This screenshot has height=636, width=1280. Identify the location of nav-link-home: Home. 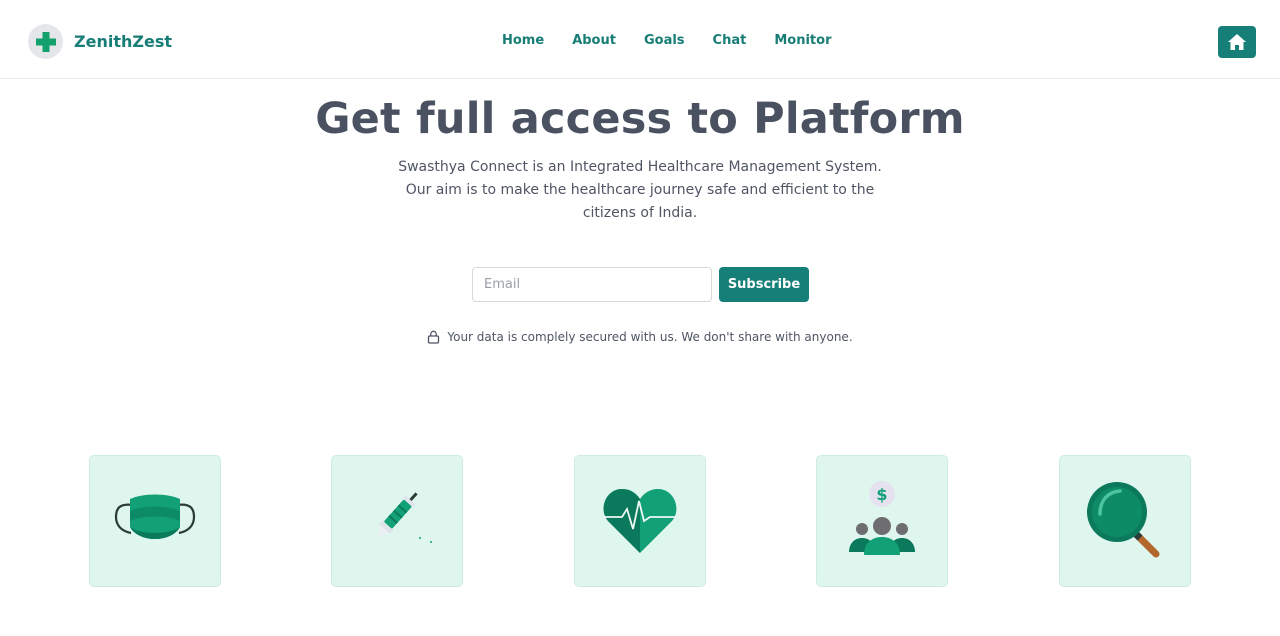
(523, 40).